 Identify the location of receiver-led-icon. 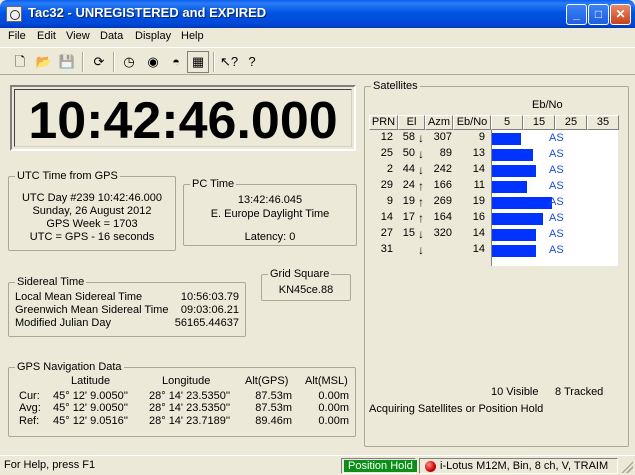
(430, 466).